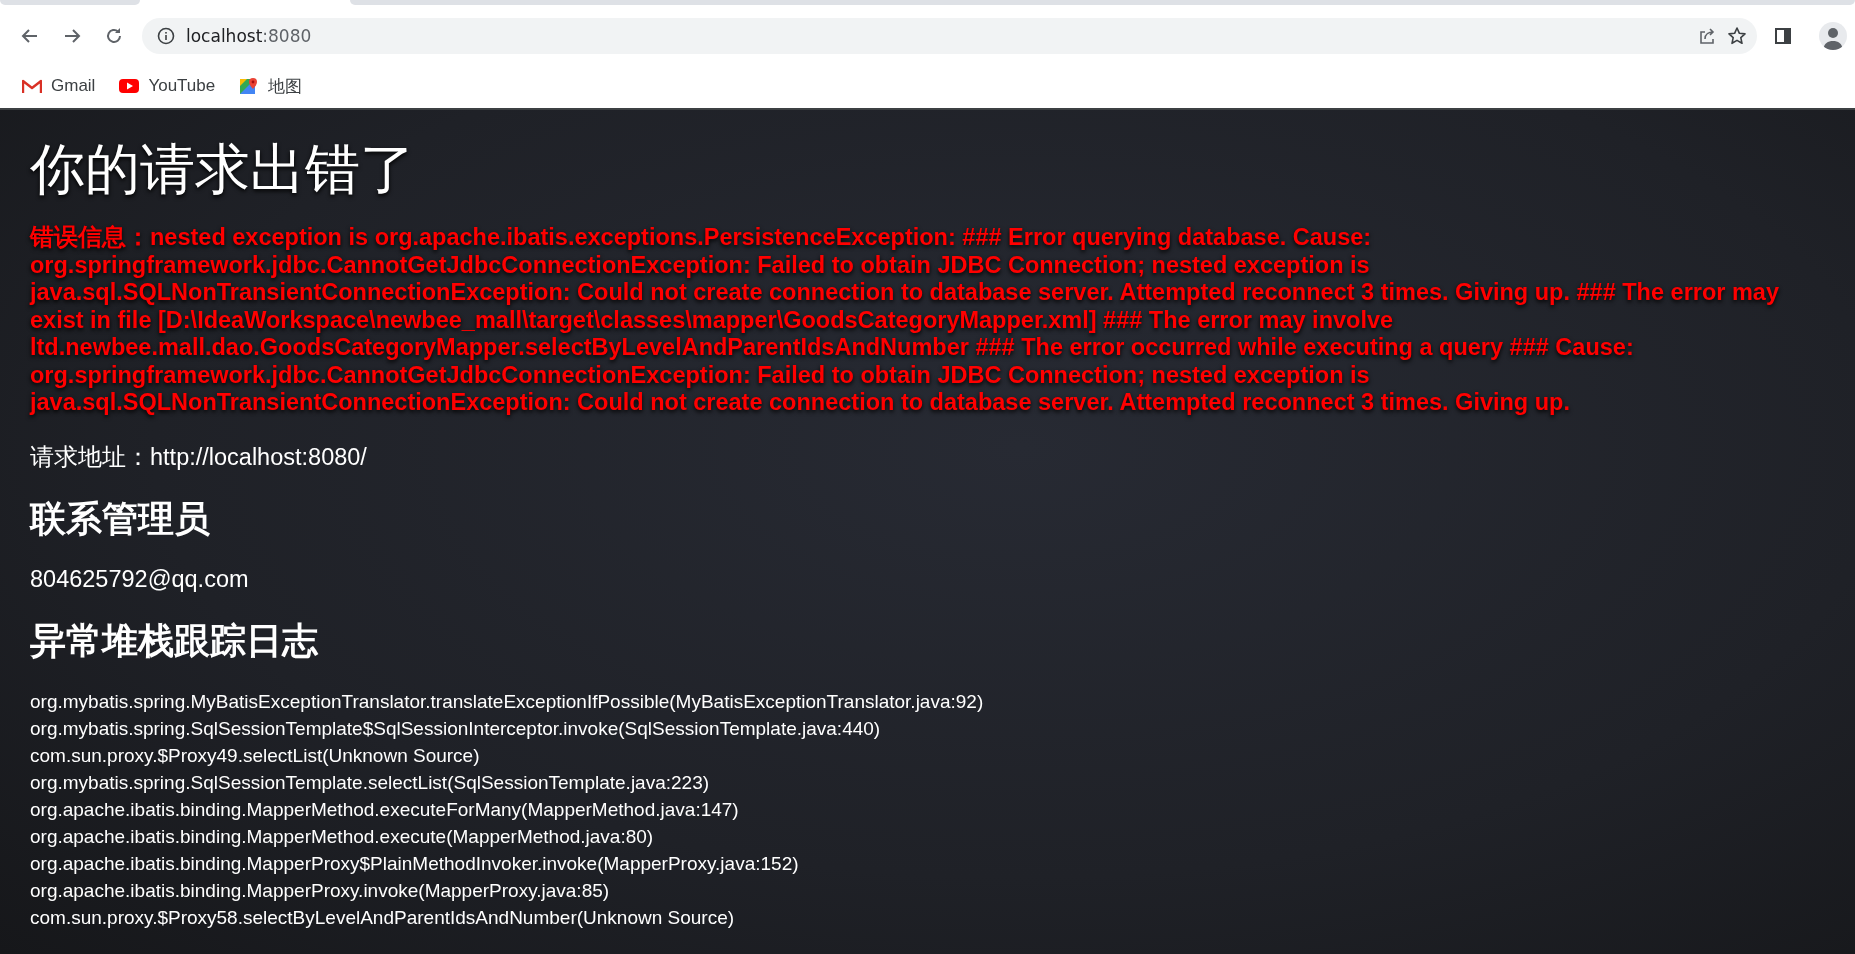 The height and width of the screenshot is (954, 1855). Describe the element at coordinates (415, 863) in the screenshot. I see `stack-trace-line: org.apache.ibatis.binding.MapperProxy$PlainMethodInvoker.invoke(MapperProxy.java:152)` at that location.